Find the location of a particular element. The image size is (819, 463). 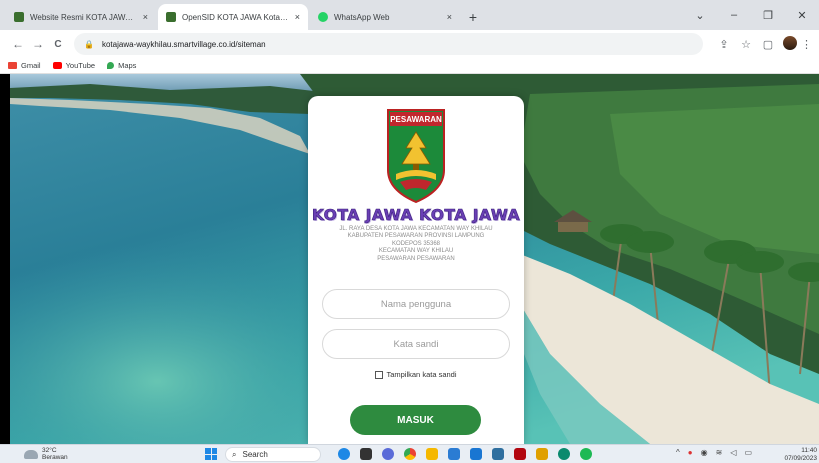

password-field: Kata sandi is located at coordinates (416, 344).